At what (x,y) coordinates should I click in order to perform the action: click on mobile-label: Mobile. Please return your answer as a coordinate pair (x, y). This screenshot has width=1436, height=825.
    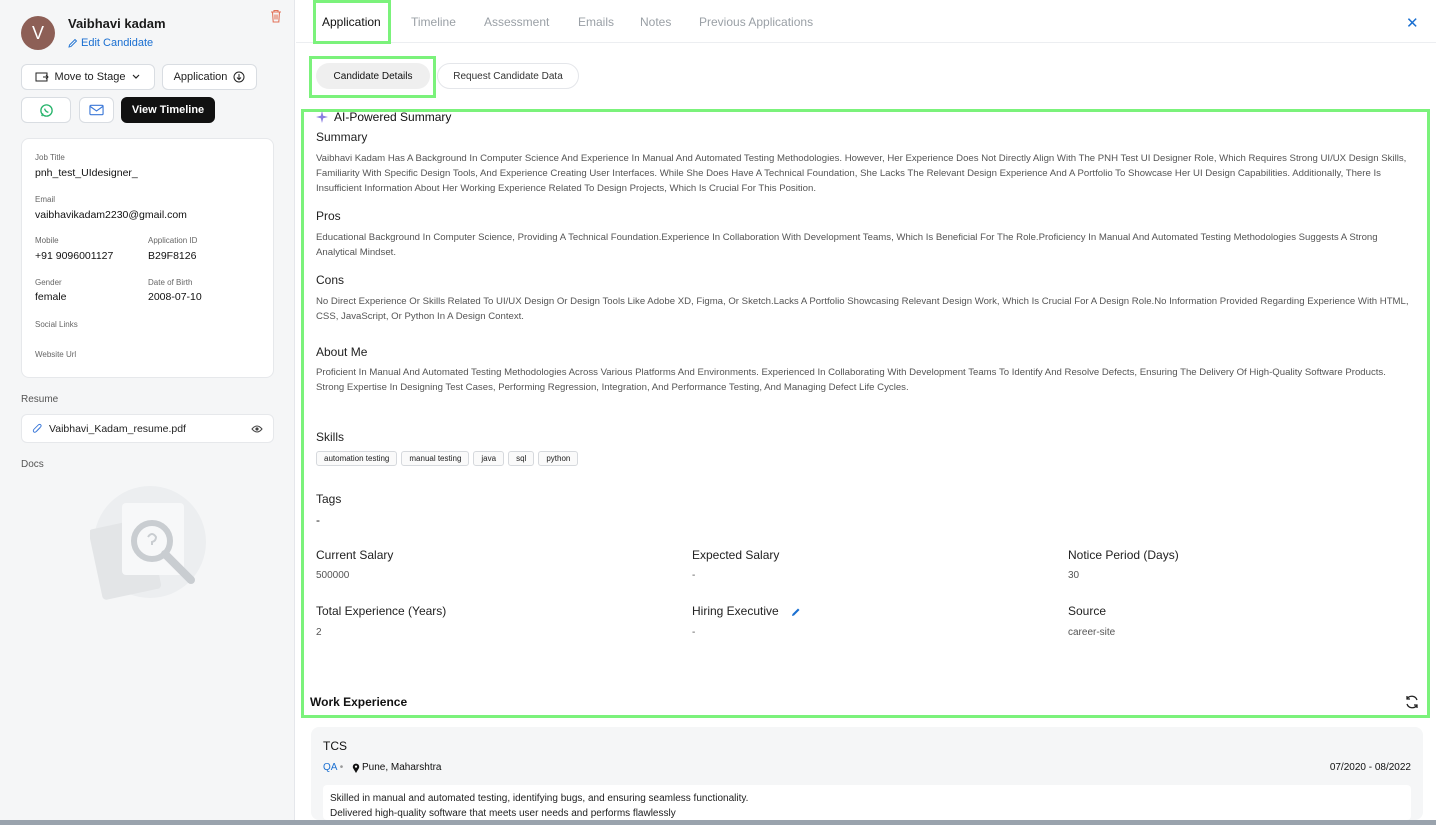
    Looking at the image, I should click on (47, 240).